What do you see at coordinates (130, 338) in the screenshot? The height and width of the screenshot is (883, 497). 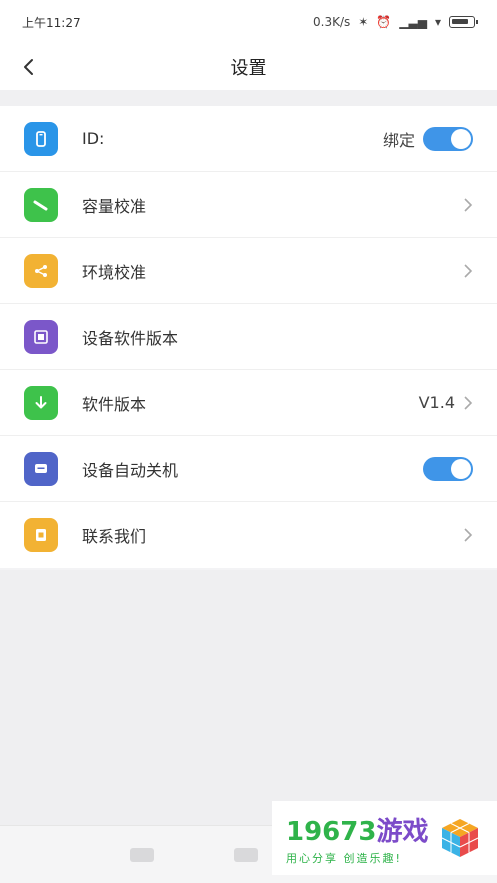 I see `setting-label: 设备软件版本` at bounding box center [130, 338].